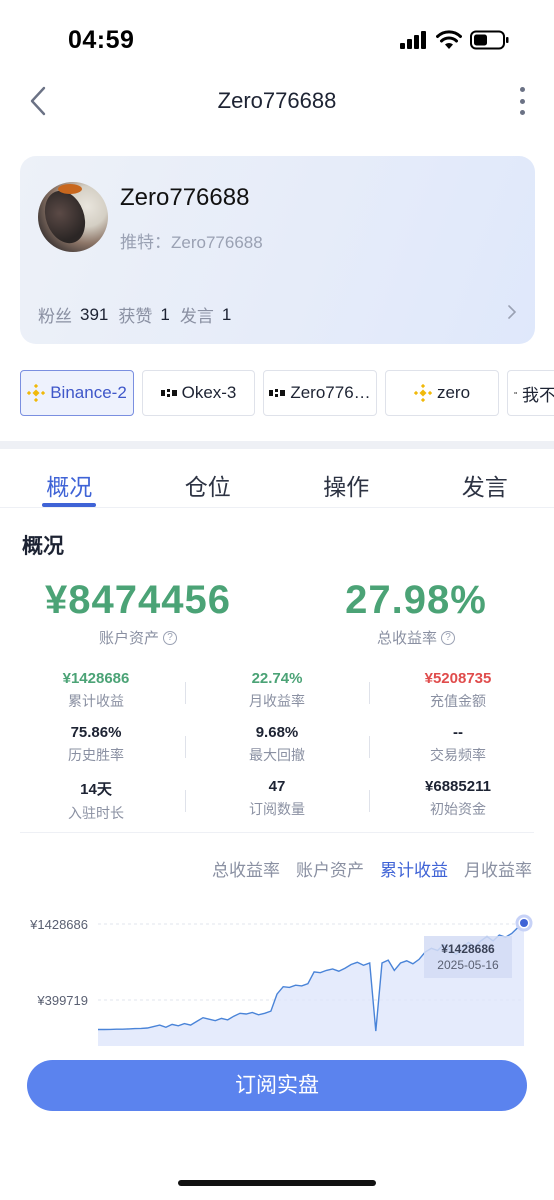 Image resolution: width=554 pixels, height=1200 pixels. What do you see at coordinates (512, 312) in the screenshot?
I see `chevron-right-icon` at bounding box center [512, 312].